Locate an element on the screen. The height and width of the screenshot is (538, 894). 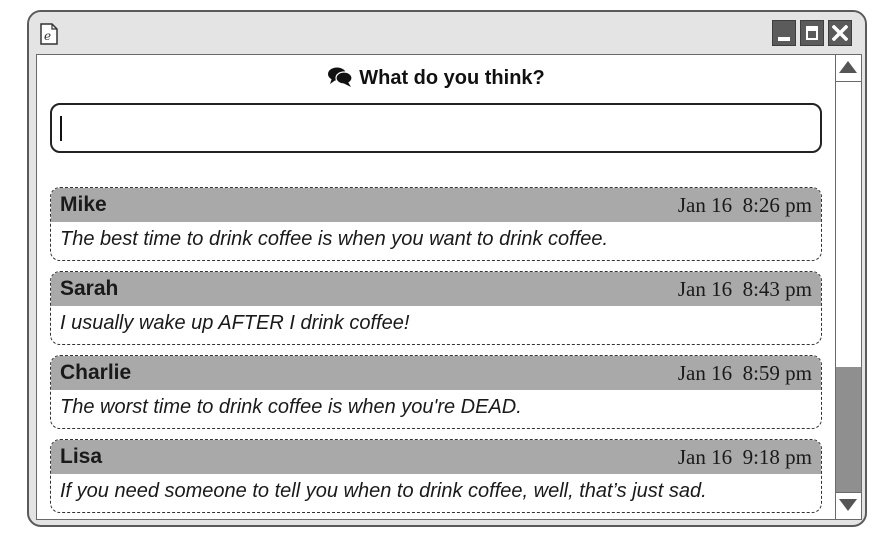
comment-timestamp: Jan 16 9:18 pm is located at coordinates (744, 457).